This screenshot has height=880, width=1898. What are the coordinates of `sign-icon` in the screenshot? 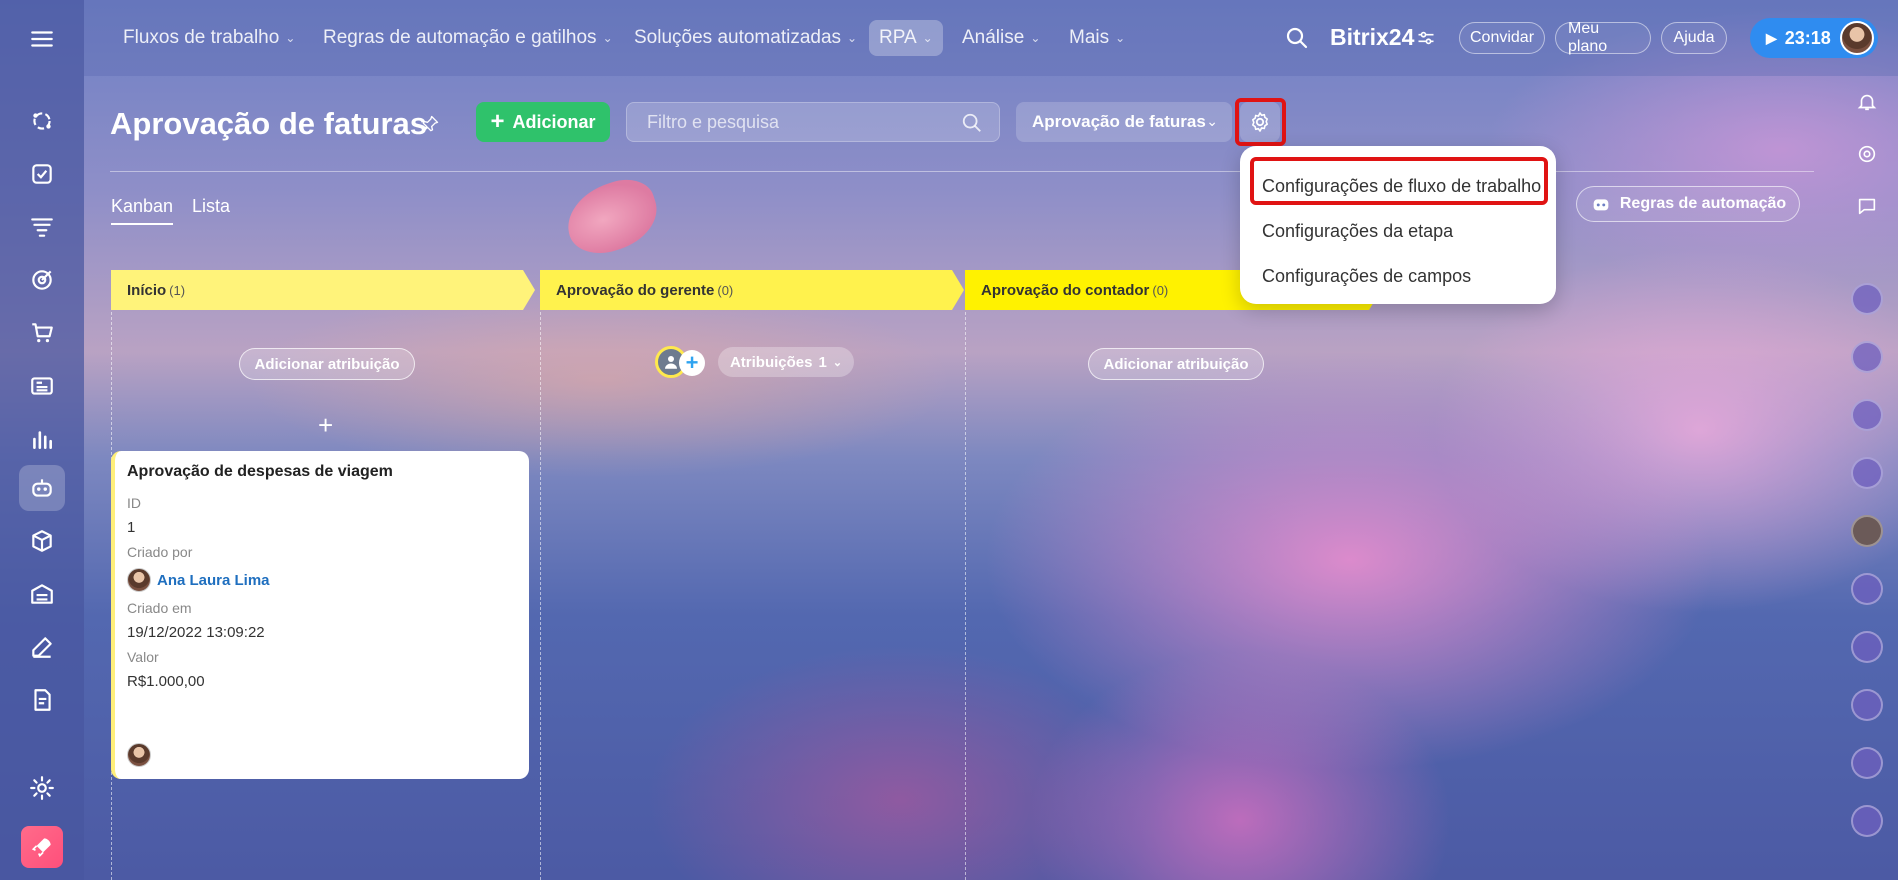 It's located at (42, 647).